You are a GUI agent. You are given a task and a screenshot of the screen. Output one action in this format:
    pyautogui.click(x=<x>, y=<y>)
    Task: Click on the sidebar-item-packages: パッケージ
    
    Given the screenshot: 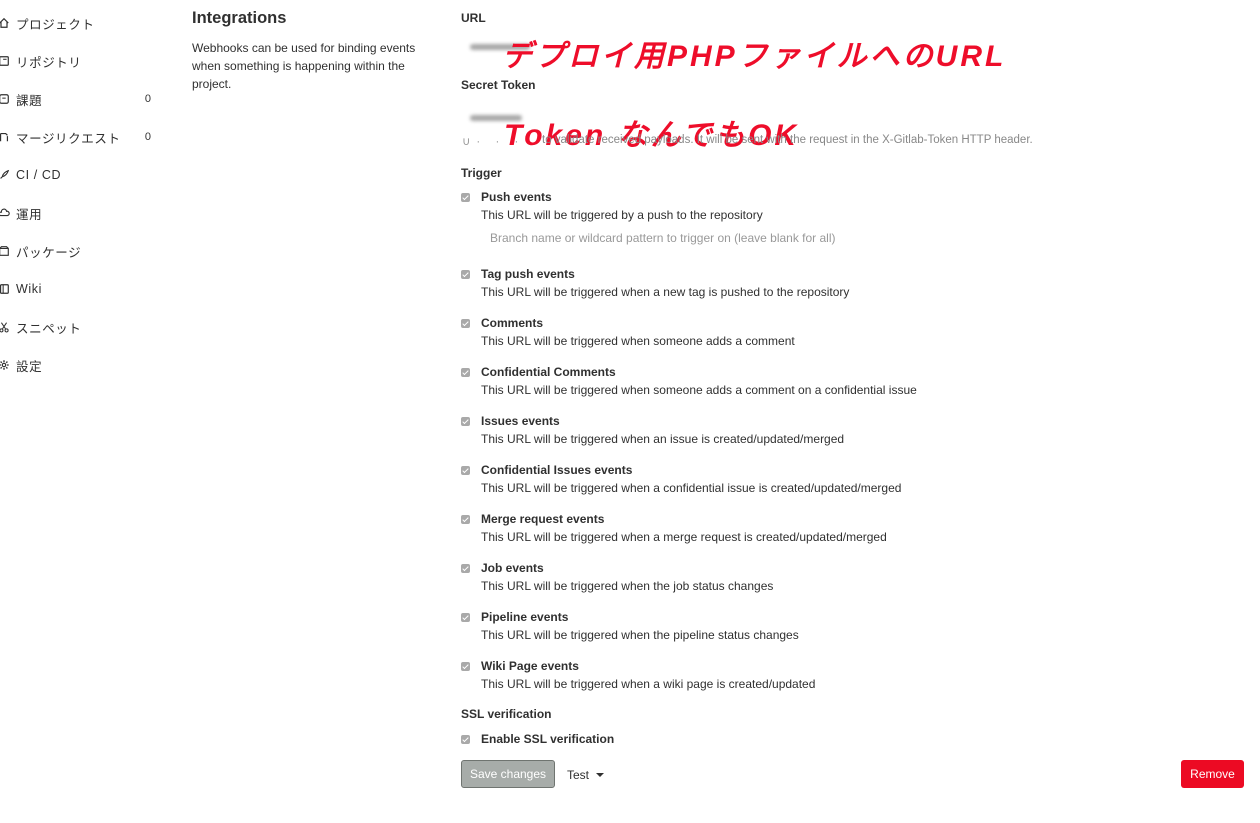 What is the action you would take?
    pyautogui.click(x=80, y=251)
    